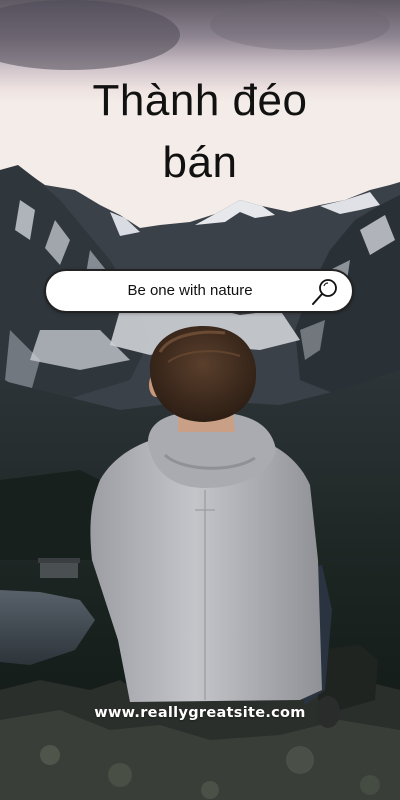  Describe the element at coordinates (325, 292) in the screenshot. I see `search-icon` at that location.